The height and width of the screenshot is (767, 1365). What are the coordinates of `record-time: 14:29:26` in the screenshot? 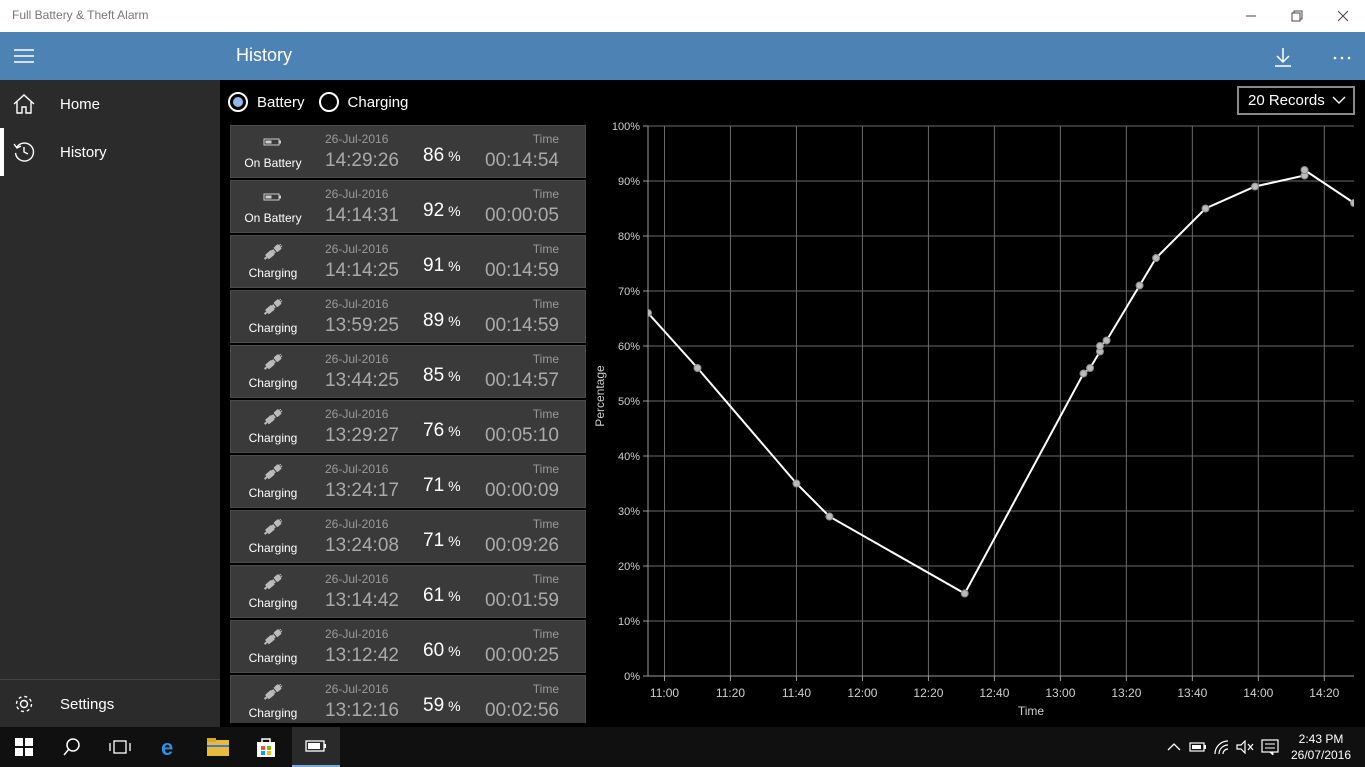 It's located at (362, 160).